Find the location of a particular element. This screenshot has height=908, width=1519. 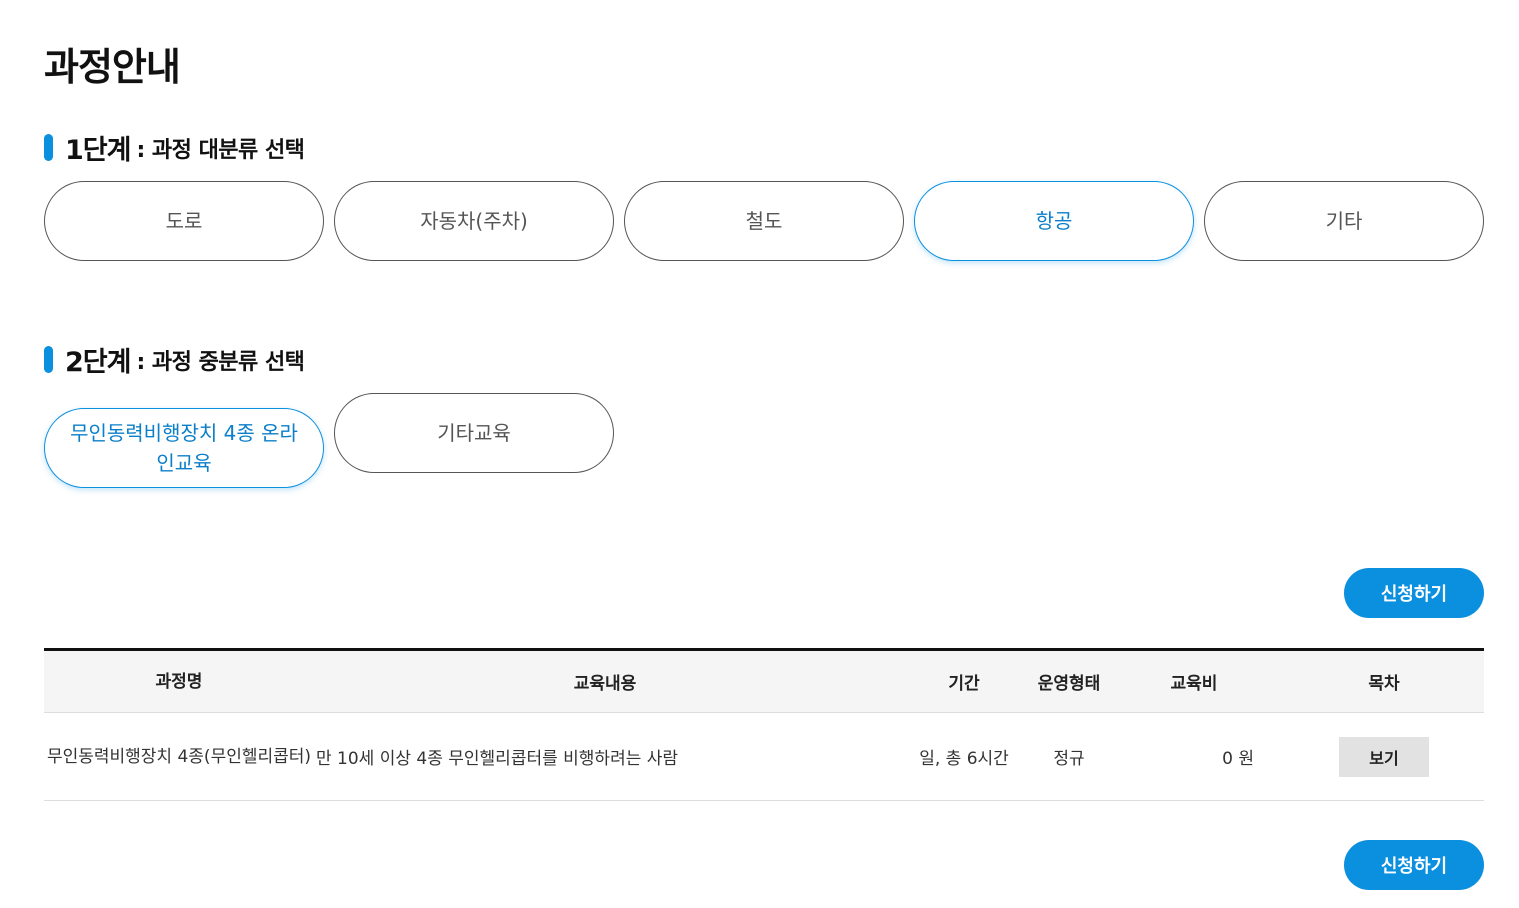

apply-button-bottom: 신청하기 is located at coordinates (1414, 865).